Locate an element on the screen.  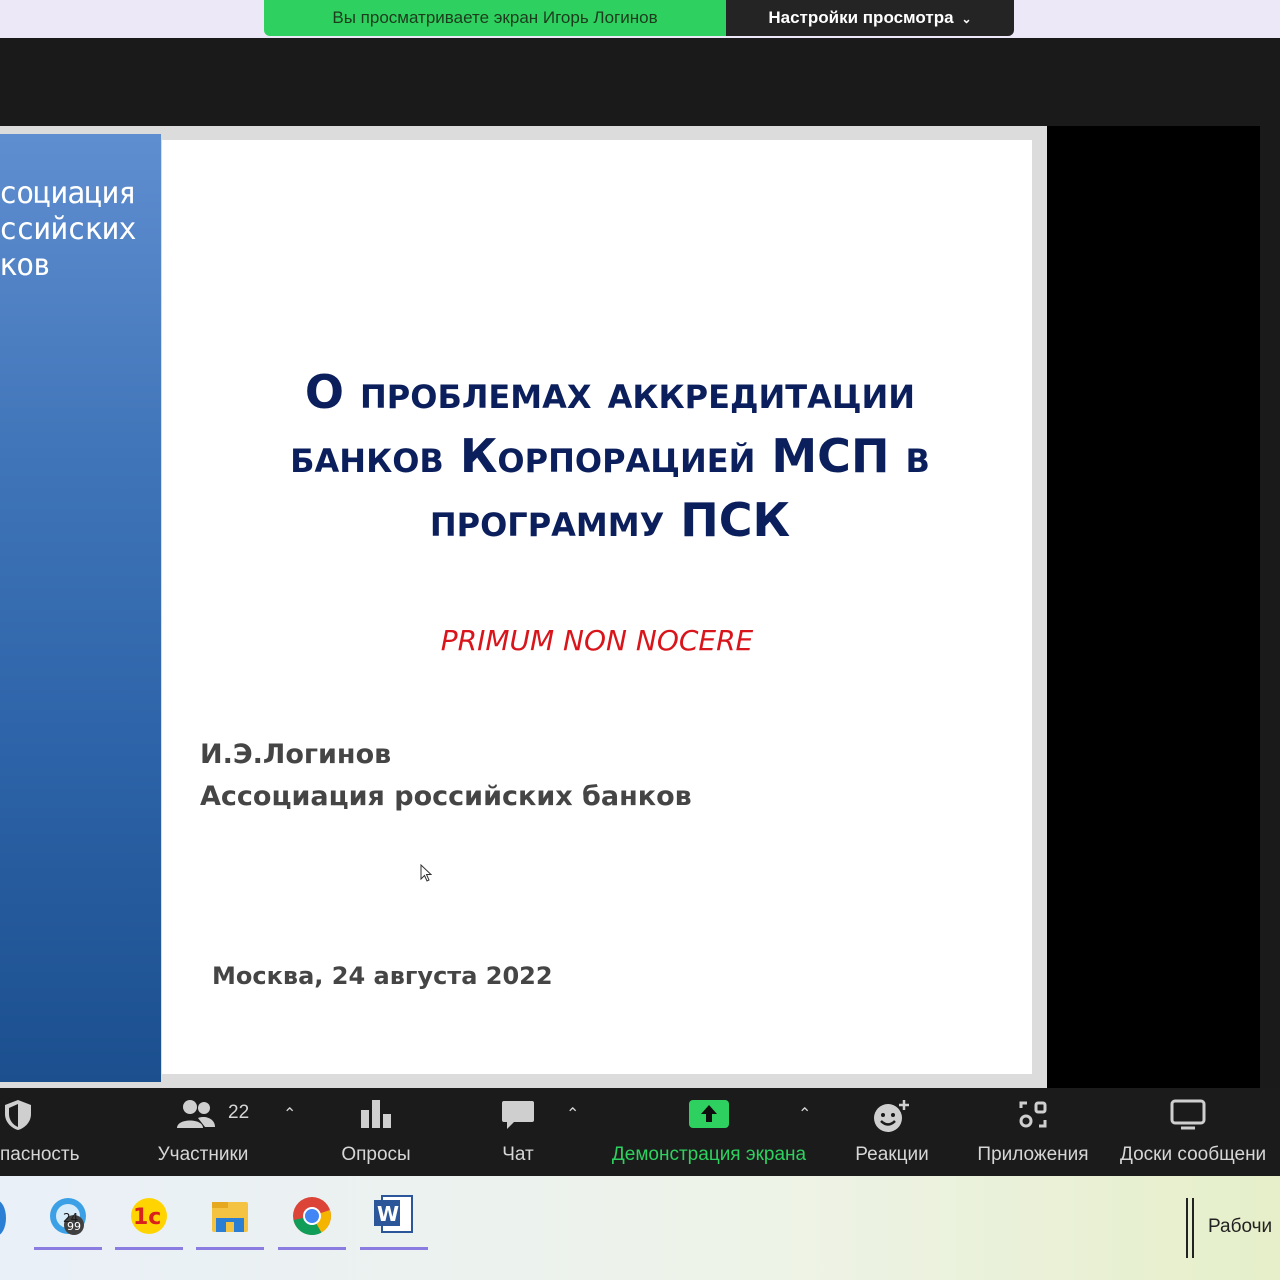
share-screen-button: Демонстрация экрана is located at coordinates (709, 1132).